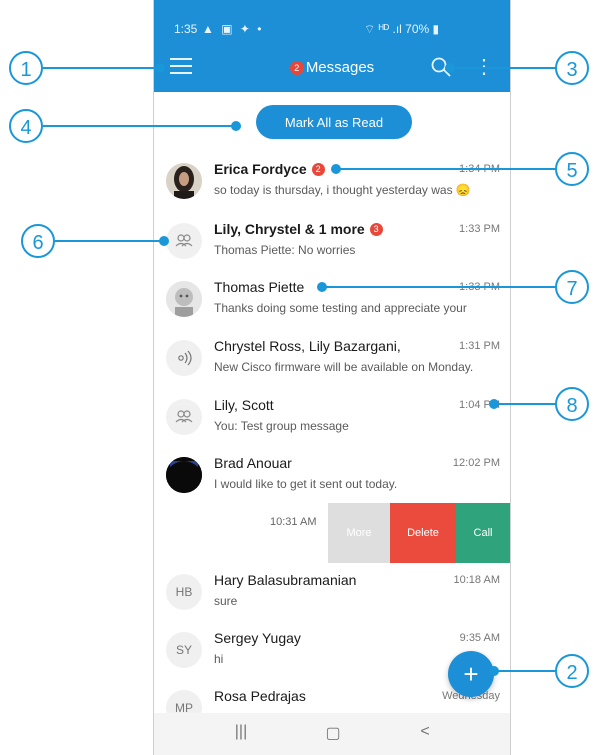  Describe the element at coordinates (26, 68) in the screenshot. I see `callout-1: 1` at that location.